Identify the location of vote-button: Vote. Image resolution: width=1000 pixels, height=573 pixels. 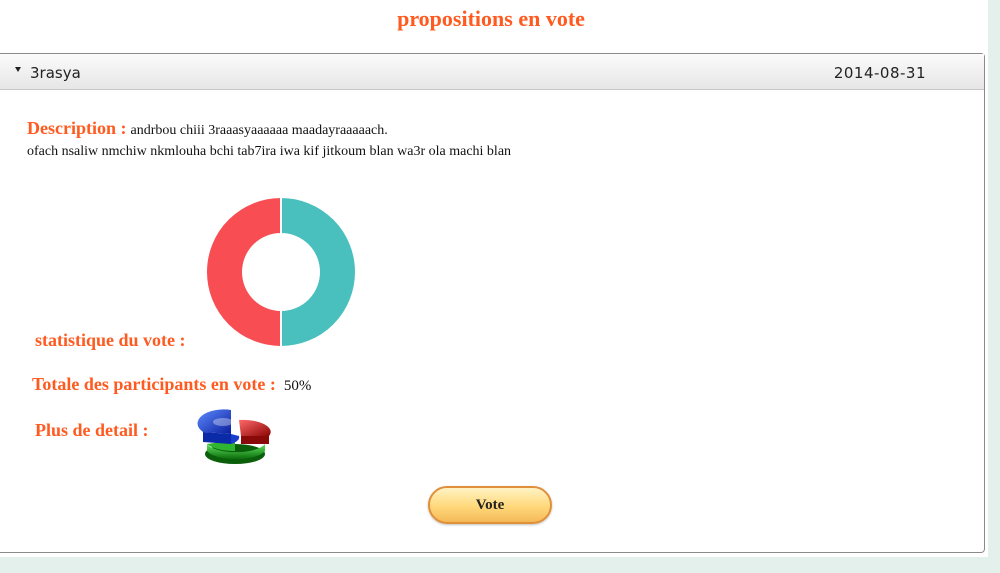
(490, 505).